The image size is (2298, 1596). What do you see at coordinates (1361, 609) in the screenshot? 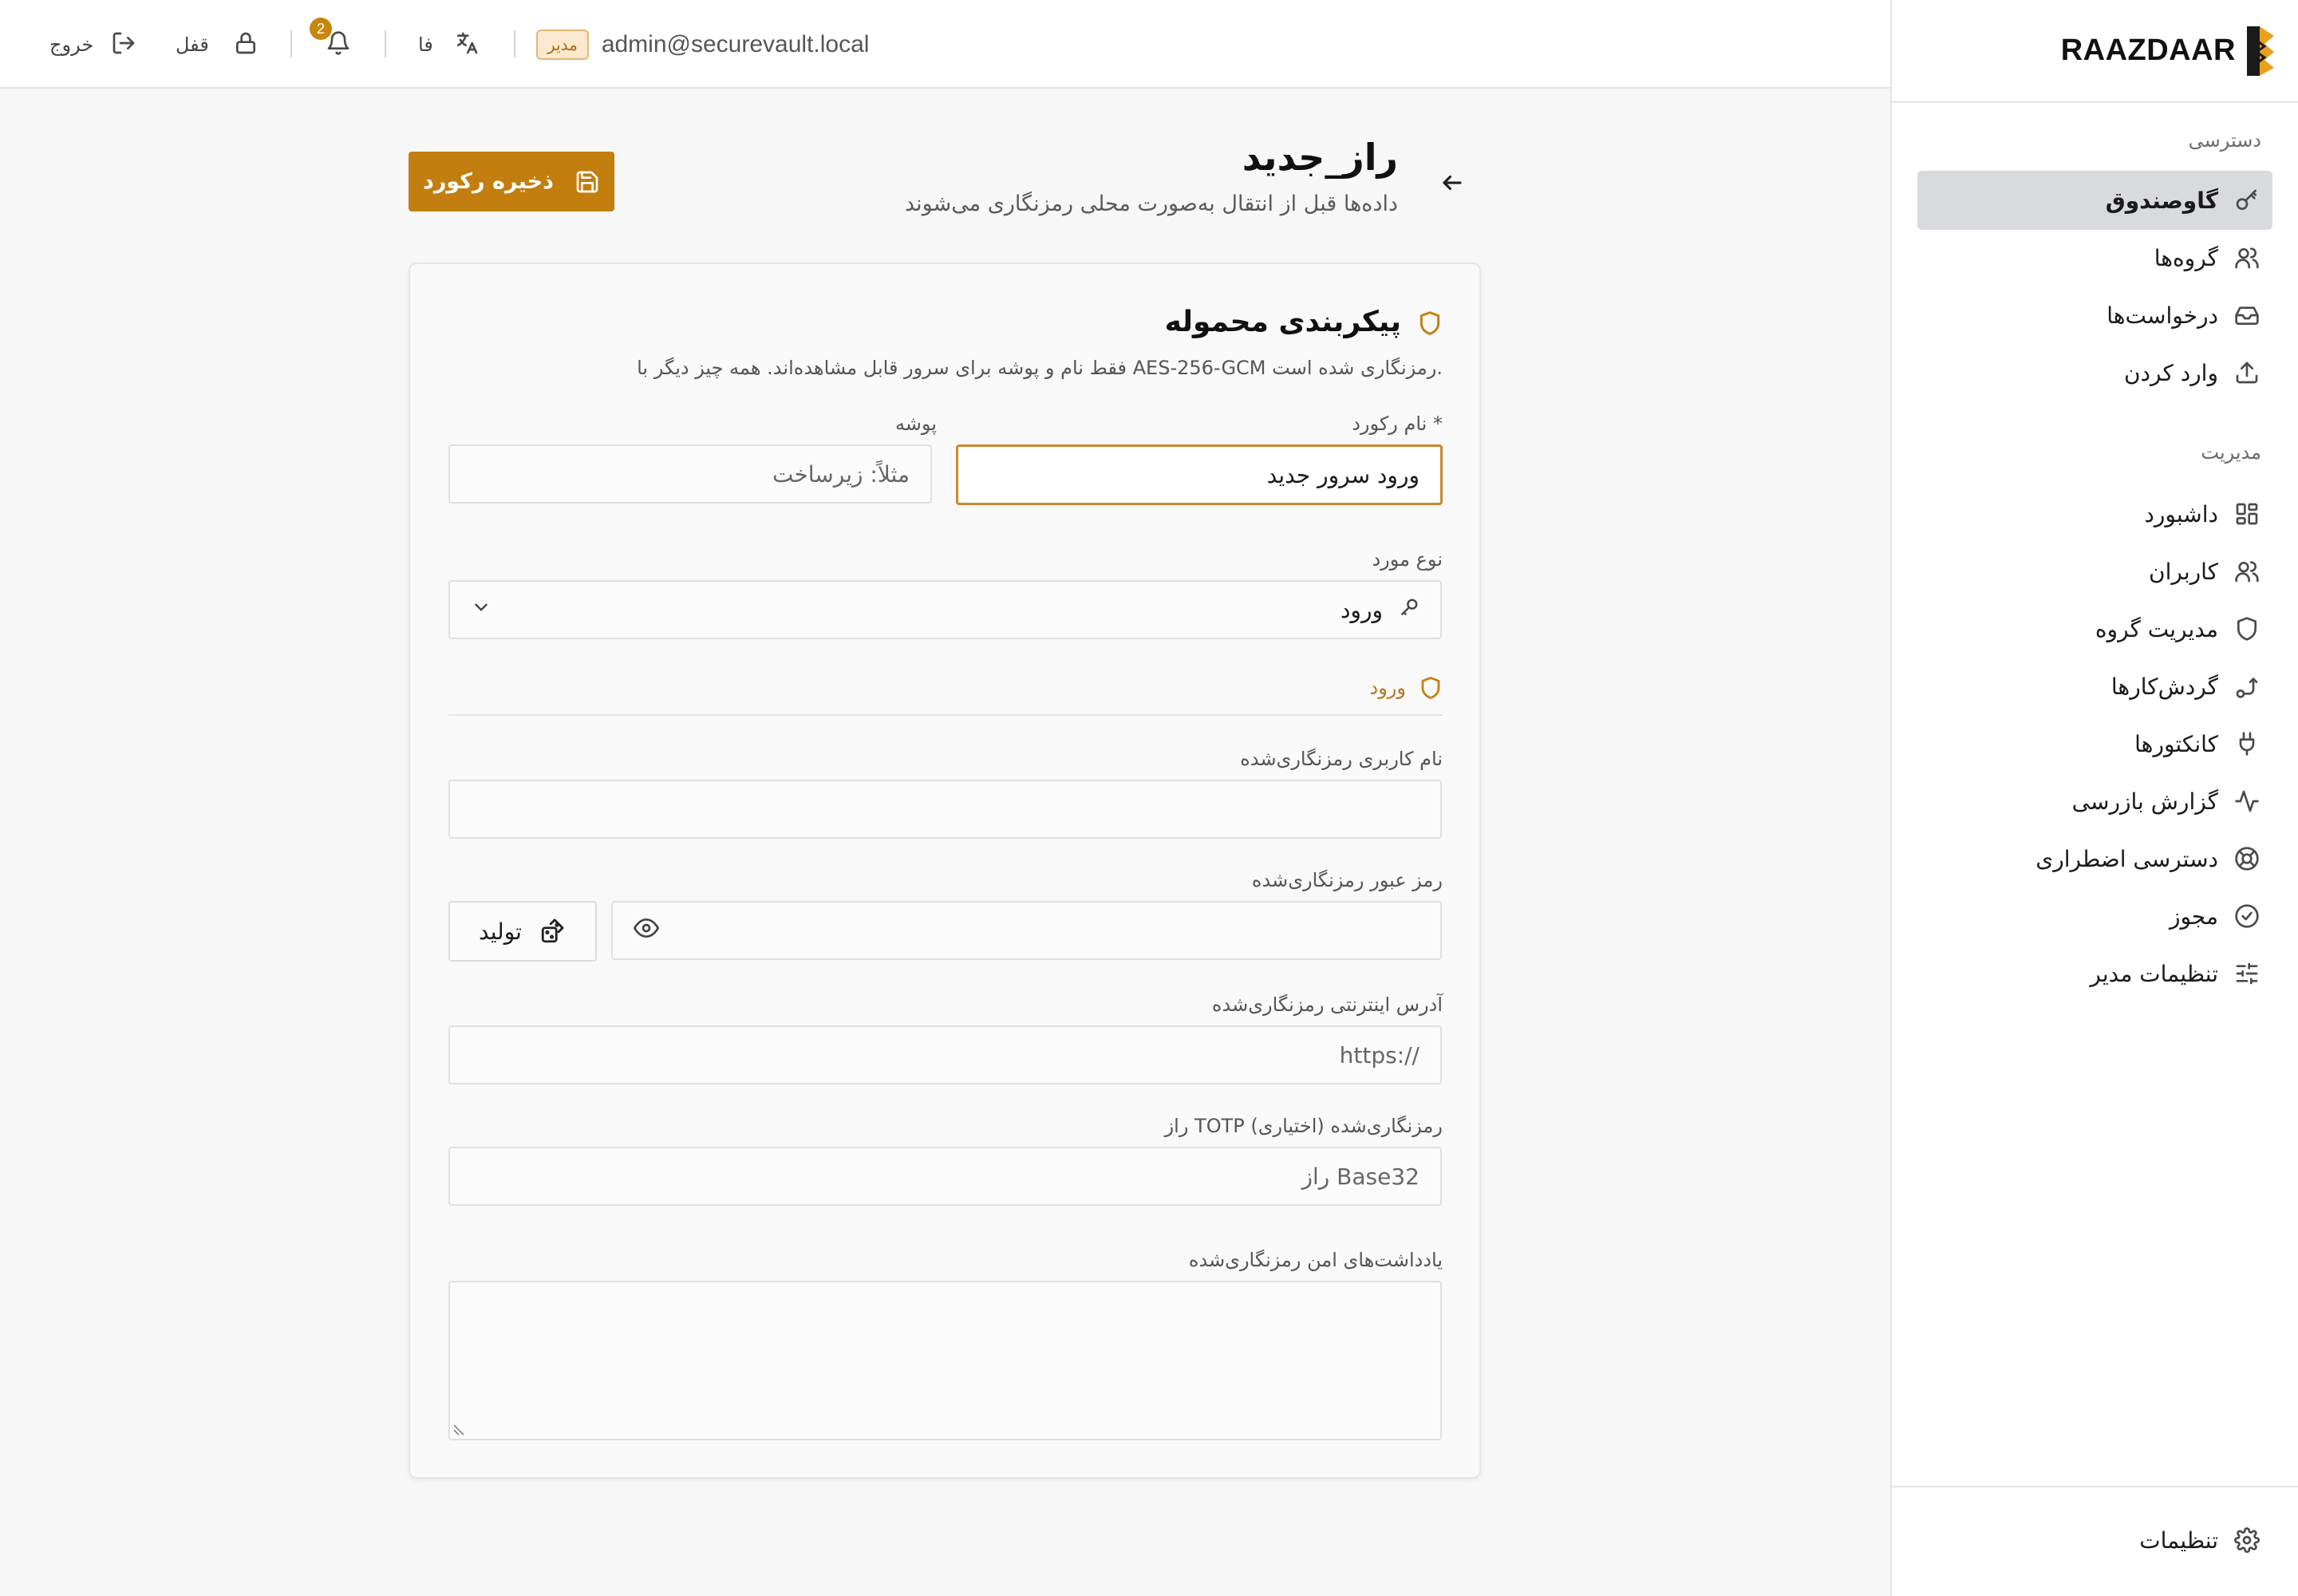
I see `item-type-value: ورود` at bounding box center [1361, 609].